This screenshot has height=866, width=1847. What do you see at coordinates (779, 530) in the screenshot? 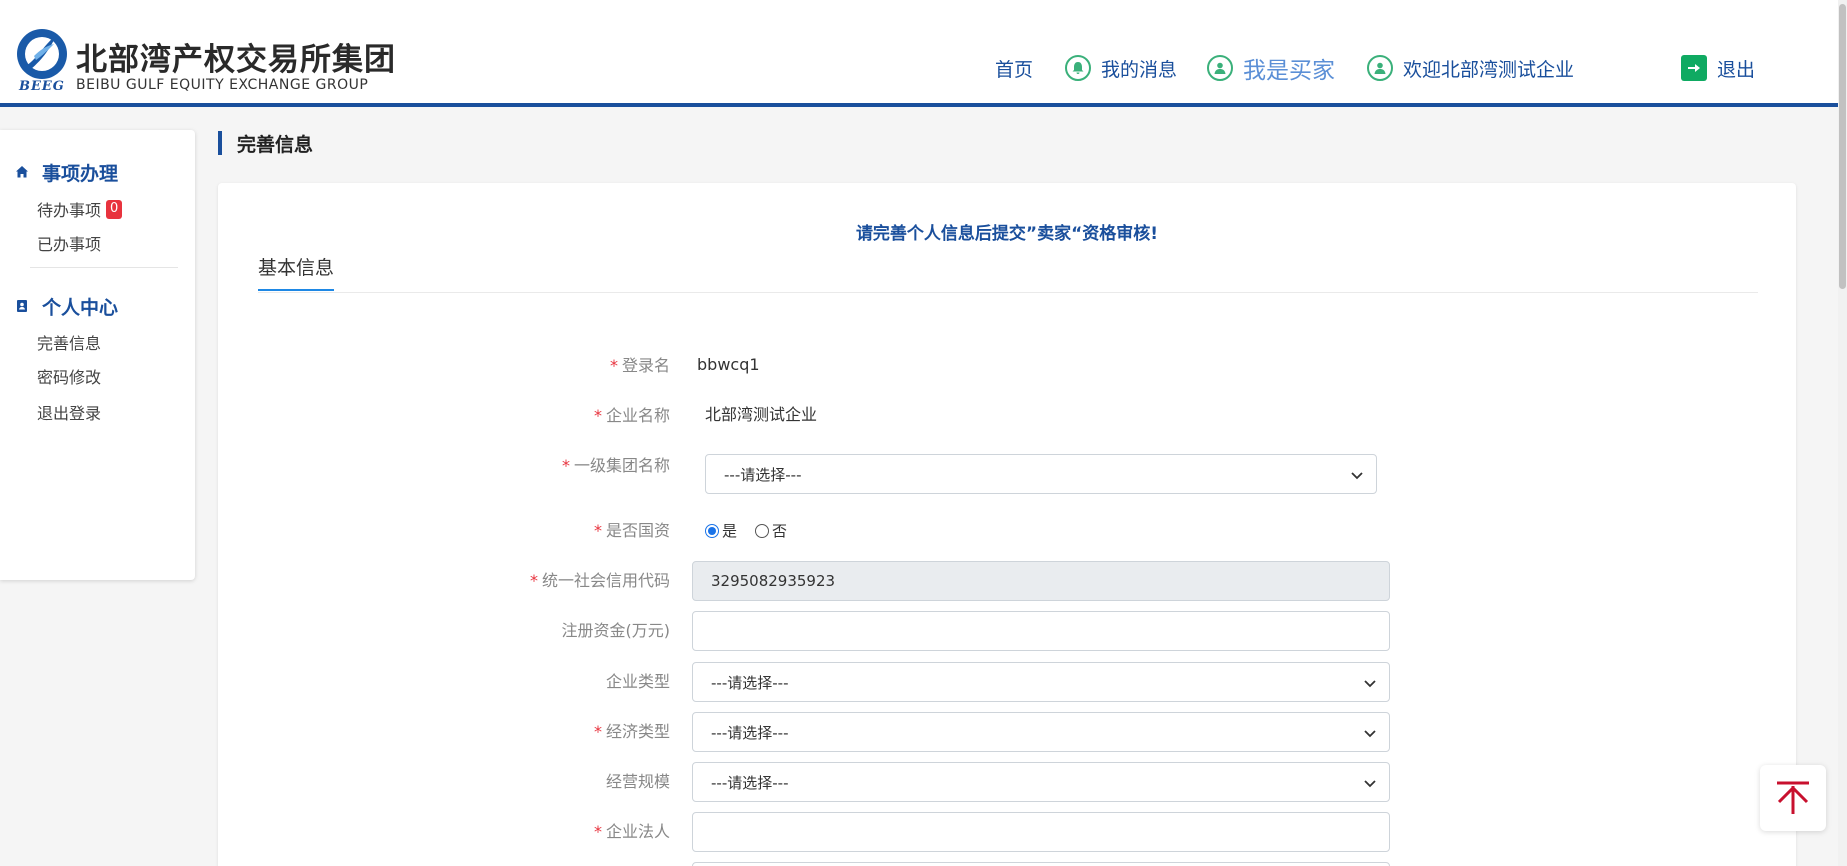
I see `state-owned-no-label: 否` at bounding box center [779, 530].